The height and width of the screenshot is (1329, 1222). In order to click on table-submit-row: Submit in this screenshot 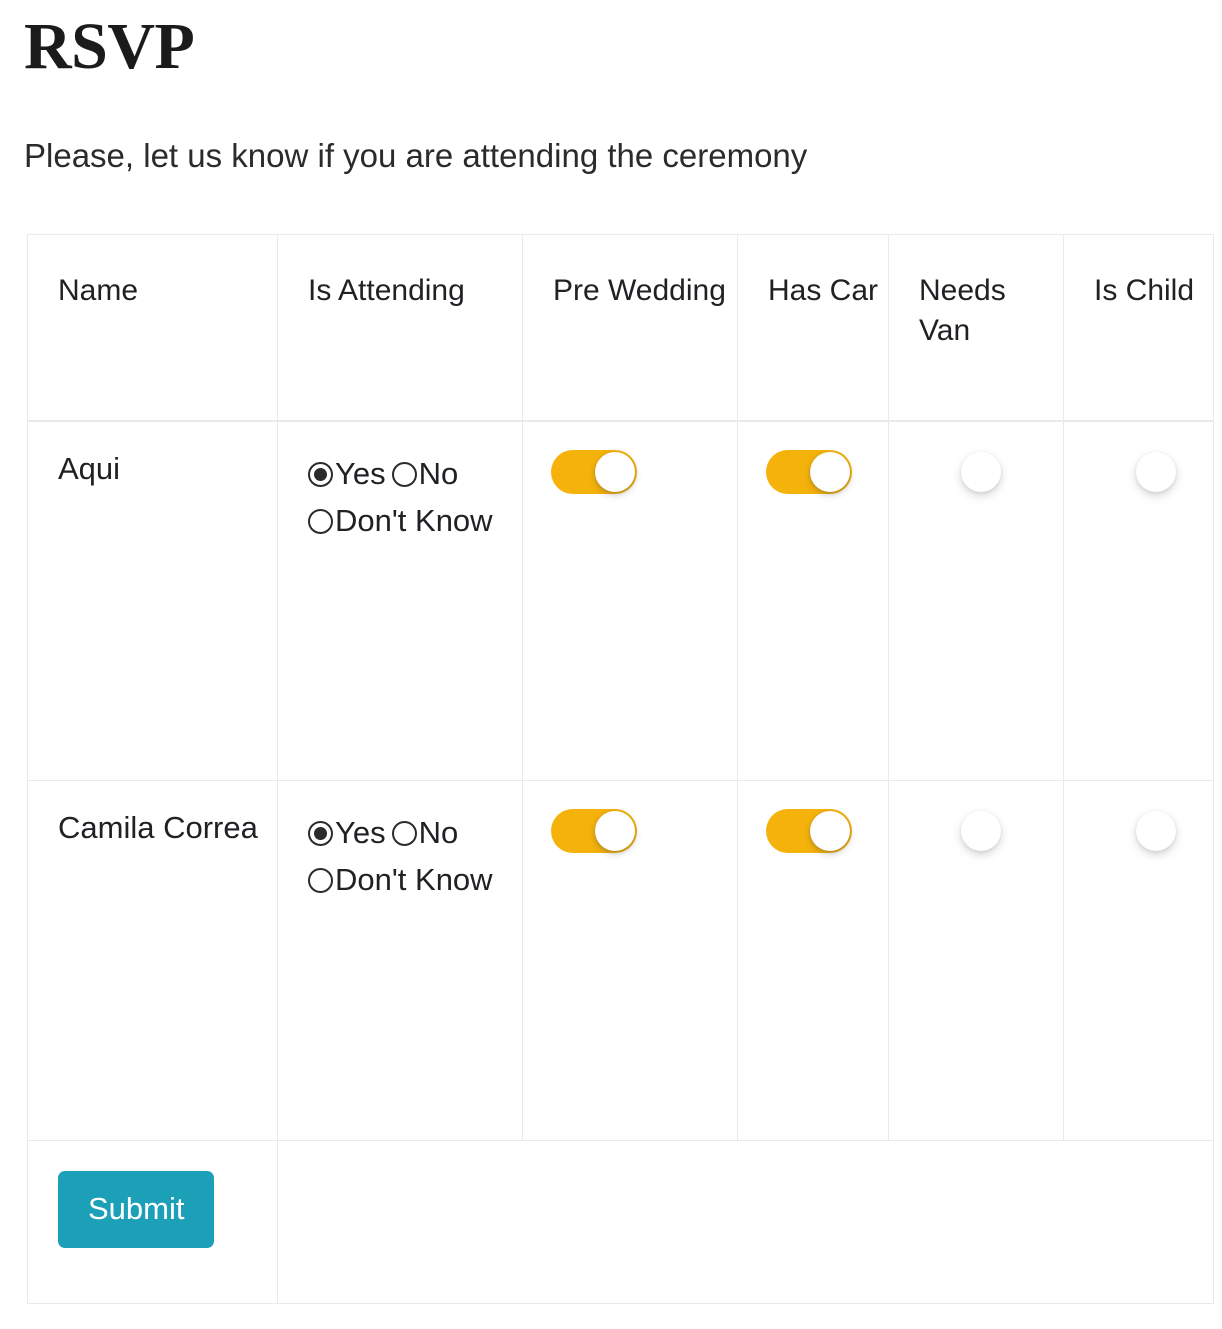, I will do `click(620, 1222)`.